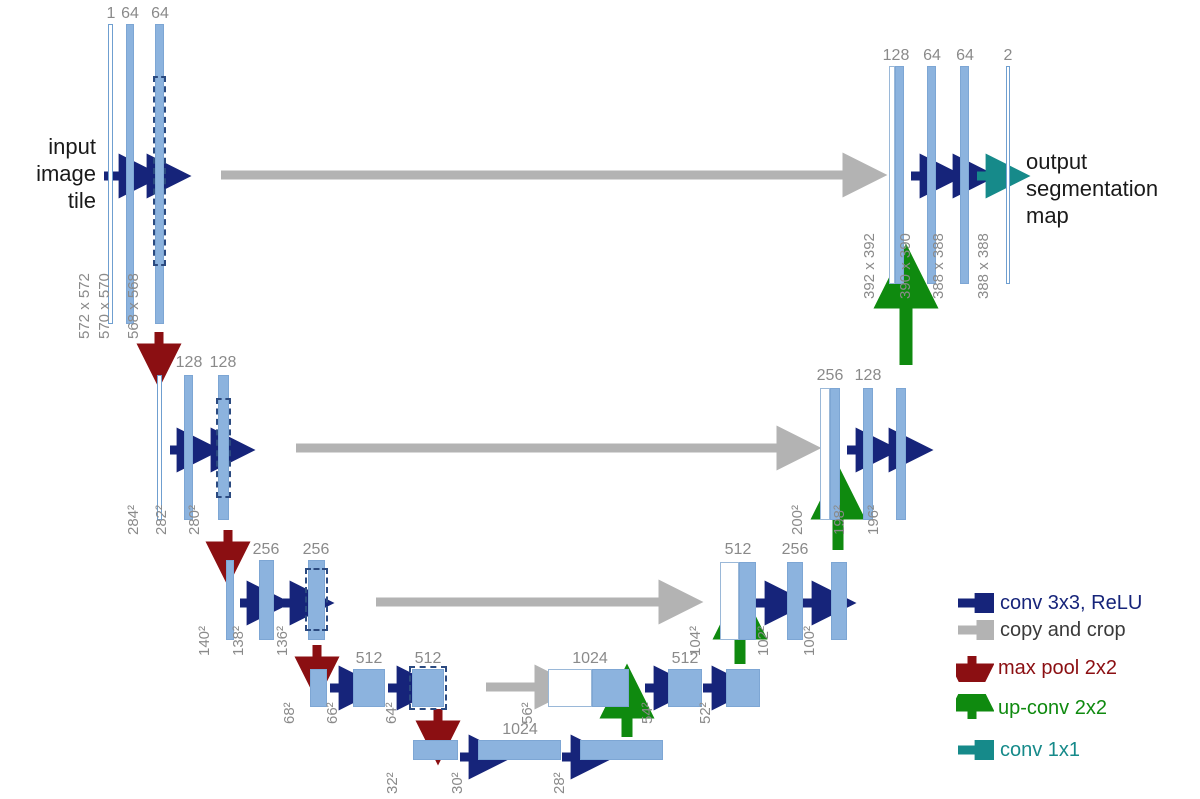 The width and height of the screenshot is (1200, 799). What do you see at coordinates (1057, 668) in the screenshot?
I see `legend-label-maxpool: max pool 2x2` at bounding box center [1057, 668].